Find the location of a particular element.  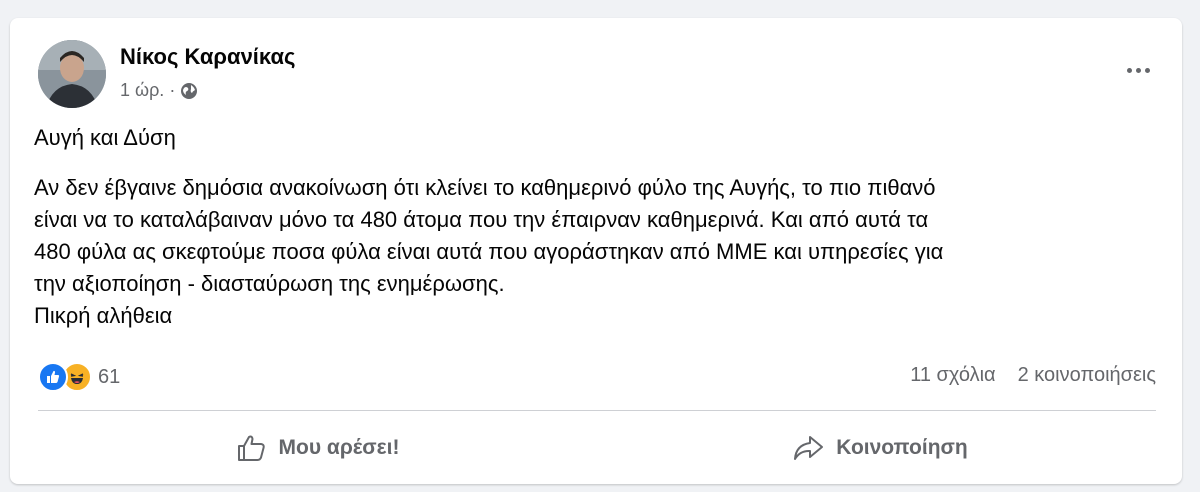

stats-spacer is located at coordinates (1007, 375).